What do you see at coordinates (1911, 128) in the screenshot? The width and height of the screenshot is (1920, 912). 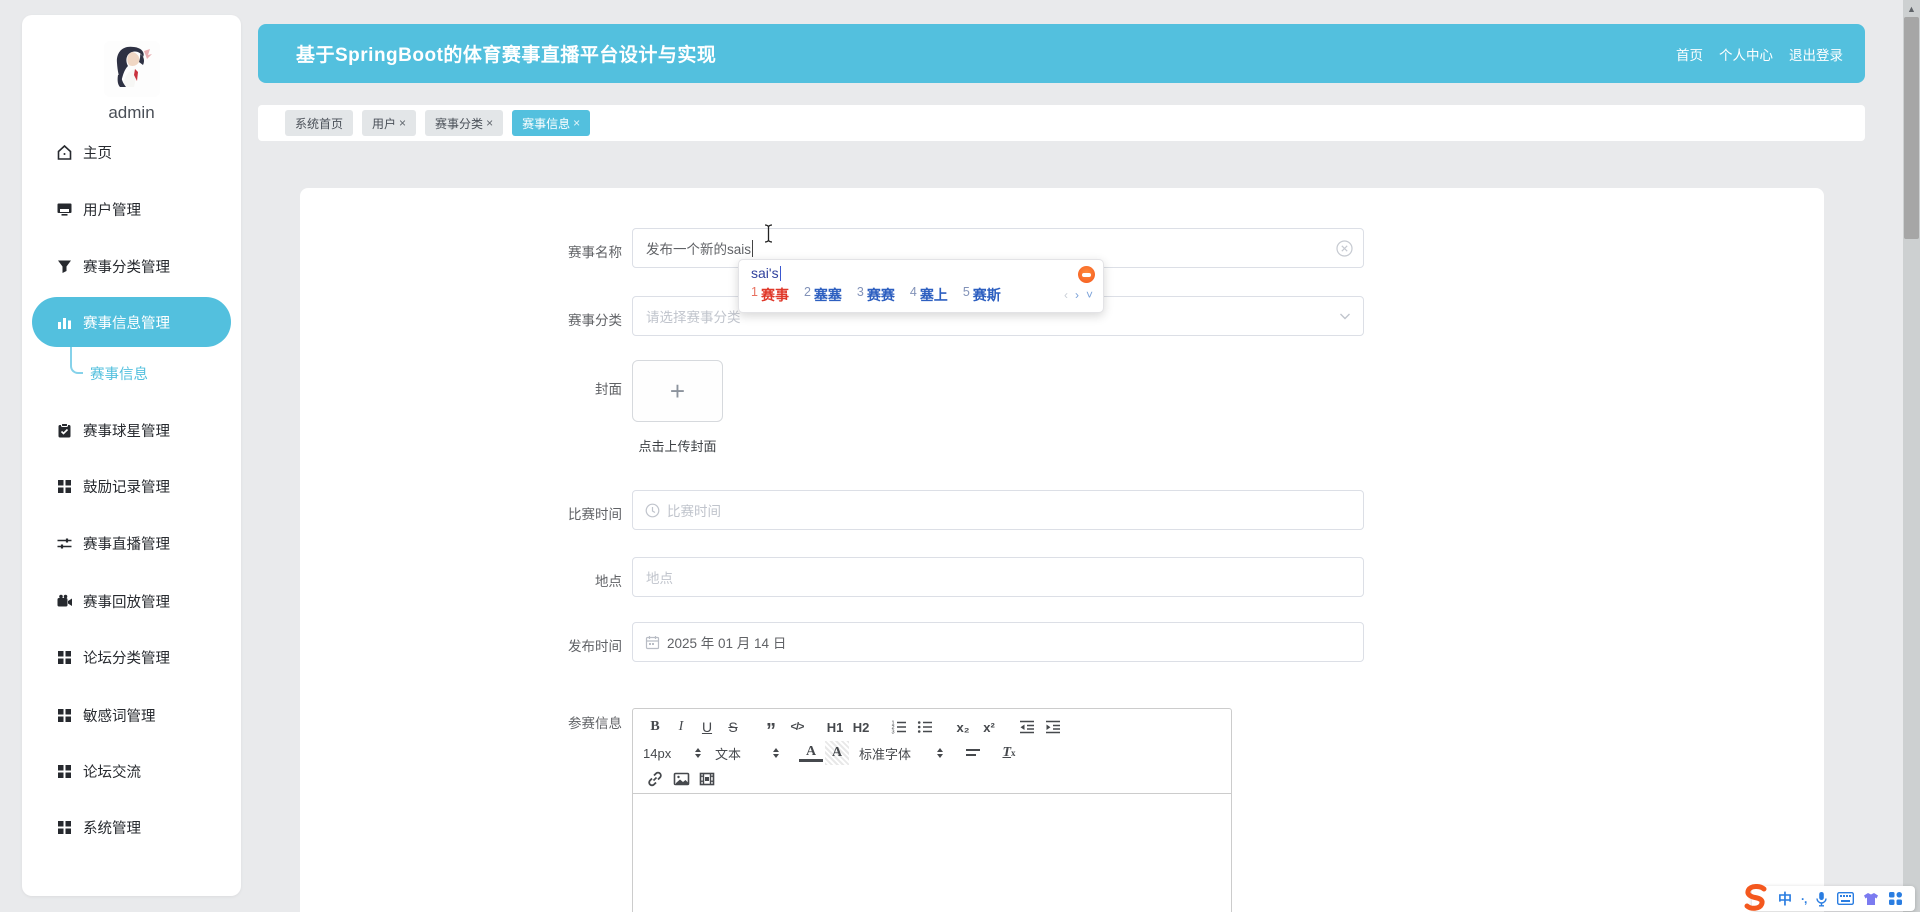 I see `scrollbar-thumb` at bounding box center [1911, 128].